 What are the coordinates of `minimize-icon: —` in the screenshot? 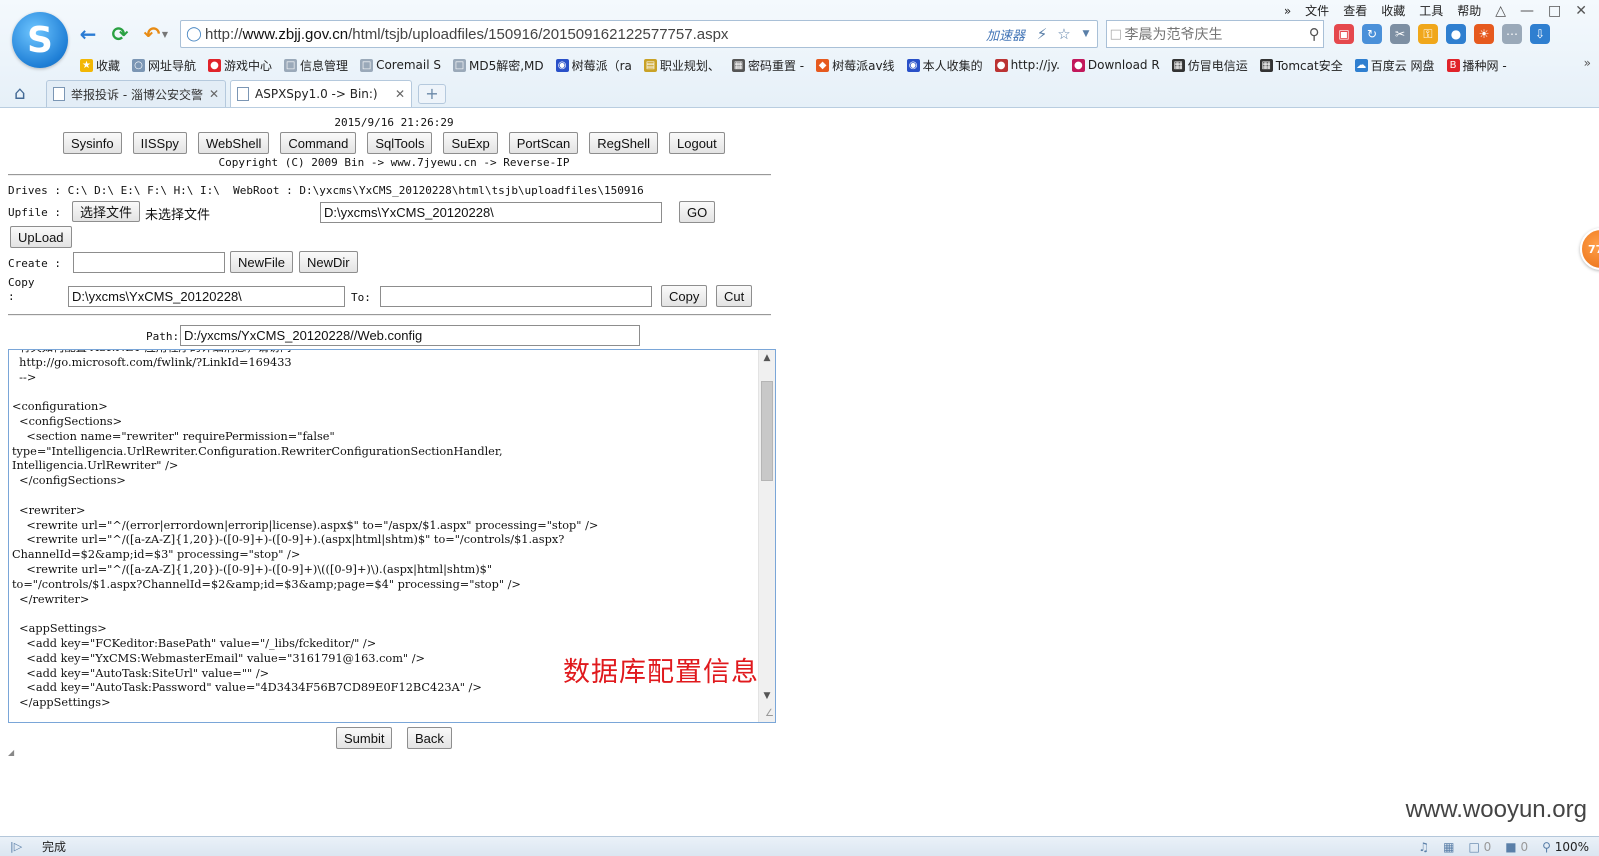 It's located at (1527, 11).